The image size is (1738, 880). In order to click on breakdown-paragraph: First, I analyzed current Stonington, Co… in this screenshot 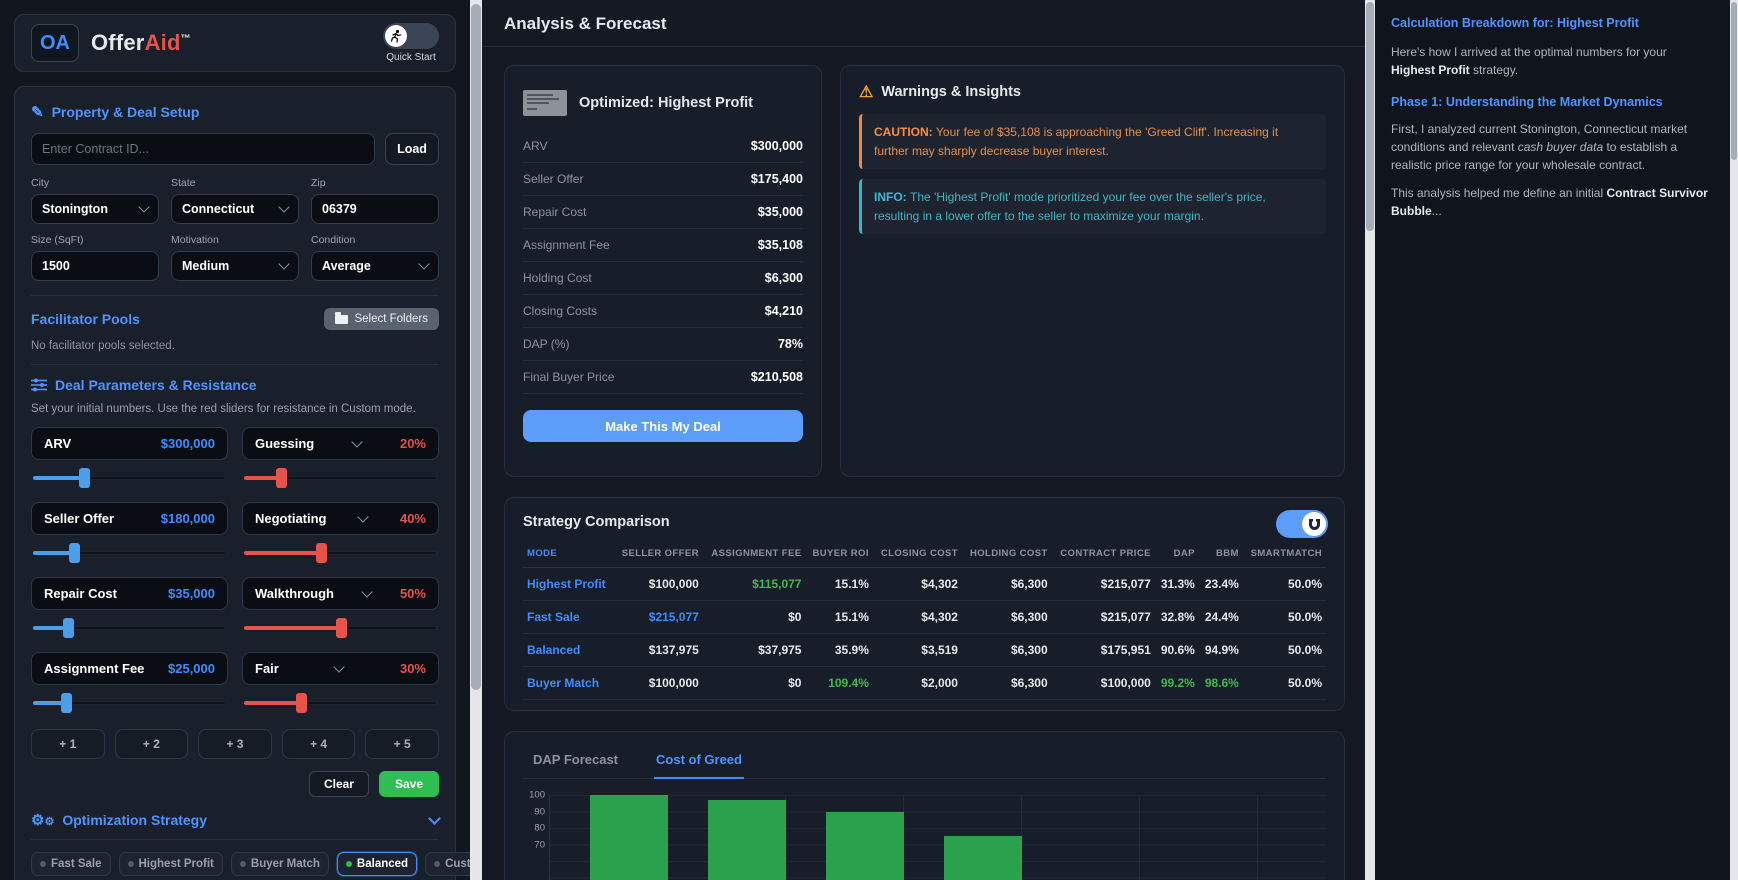, I will do `click(1539, 146)`.